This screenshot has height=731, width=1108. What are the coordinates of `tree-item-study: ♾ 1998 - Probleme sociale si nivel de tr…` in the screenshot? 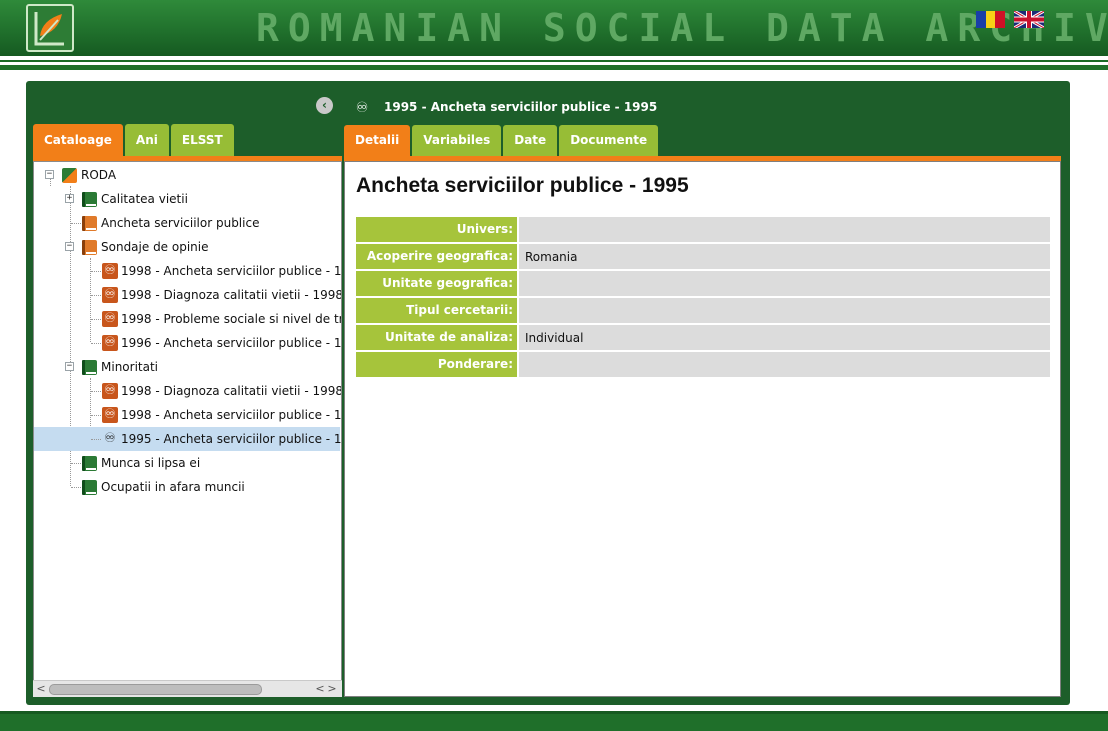 It's located at (187, 319).